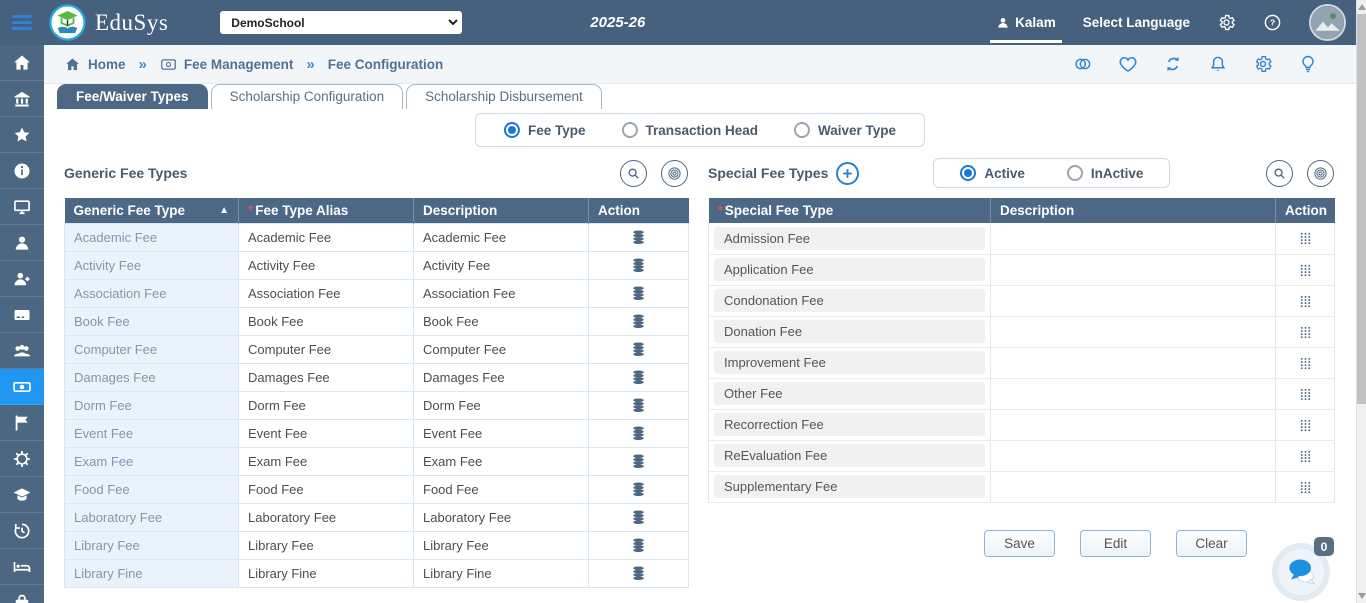 Image resolution: width=1366 pixels, height=603 pixels. I want to click on fee-type-radio-waiver-type: Waiver Type, so click(845, 130).